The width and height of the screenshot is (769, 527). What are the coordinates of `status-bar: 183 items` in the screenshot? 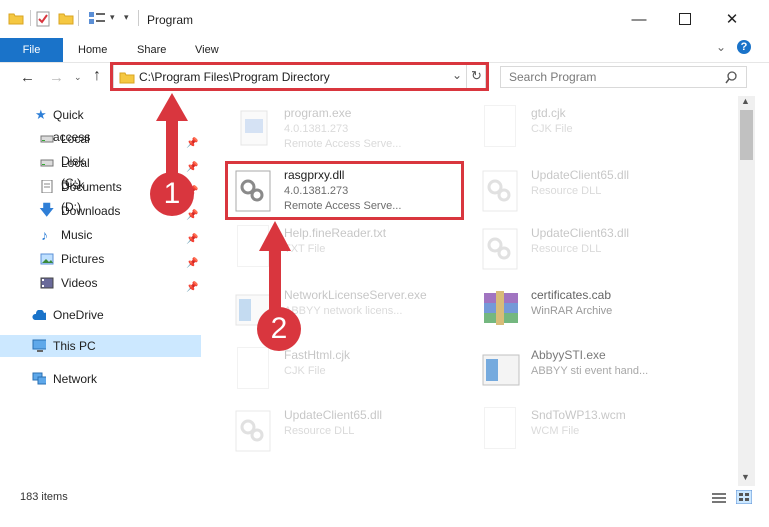 It's located at (384, 498).